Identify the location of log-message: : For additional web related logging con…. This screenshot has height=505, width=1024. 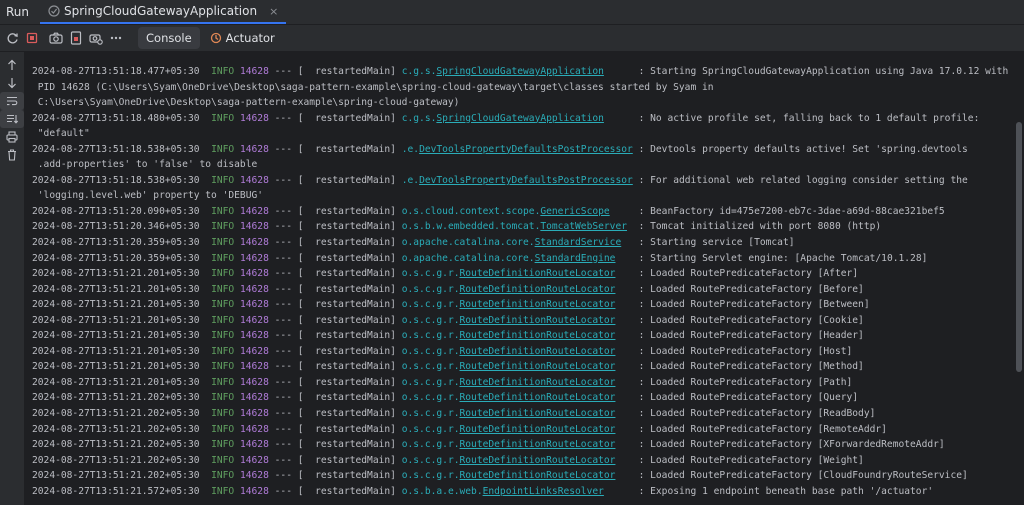
(803, 180).